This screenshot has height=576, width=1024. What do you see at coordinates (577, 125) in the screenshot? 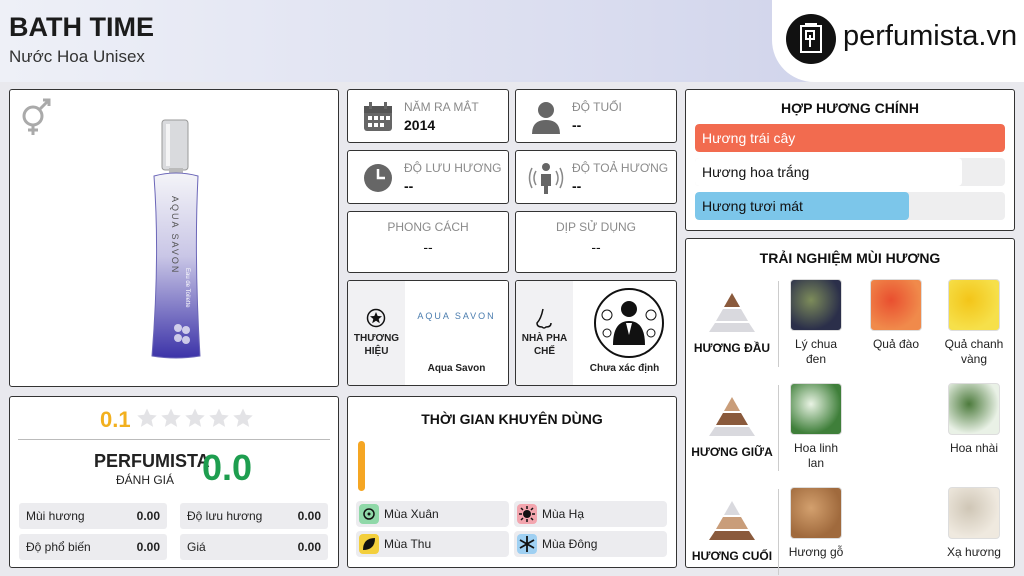
I see `age-value: --` at bounding box center [577, 125].